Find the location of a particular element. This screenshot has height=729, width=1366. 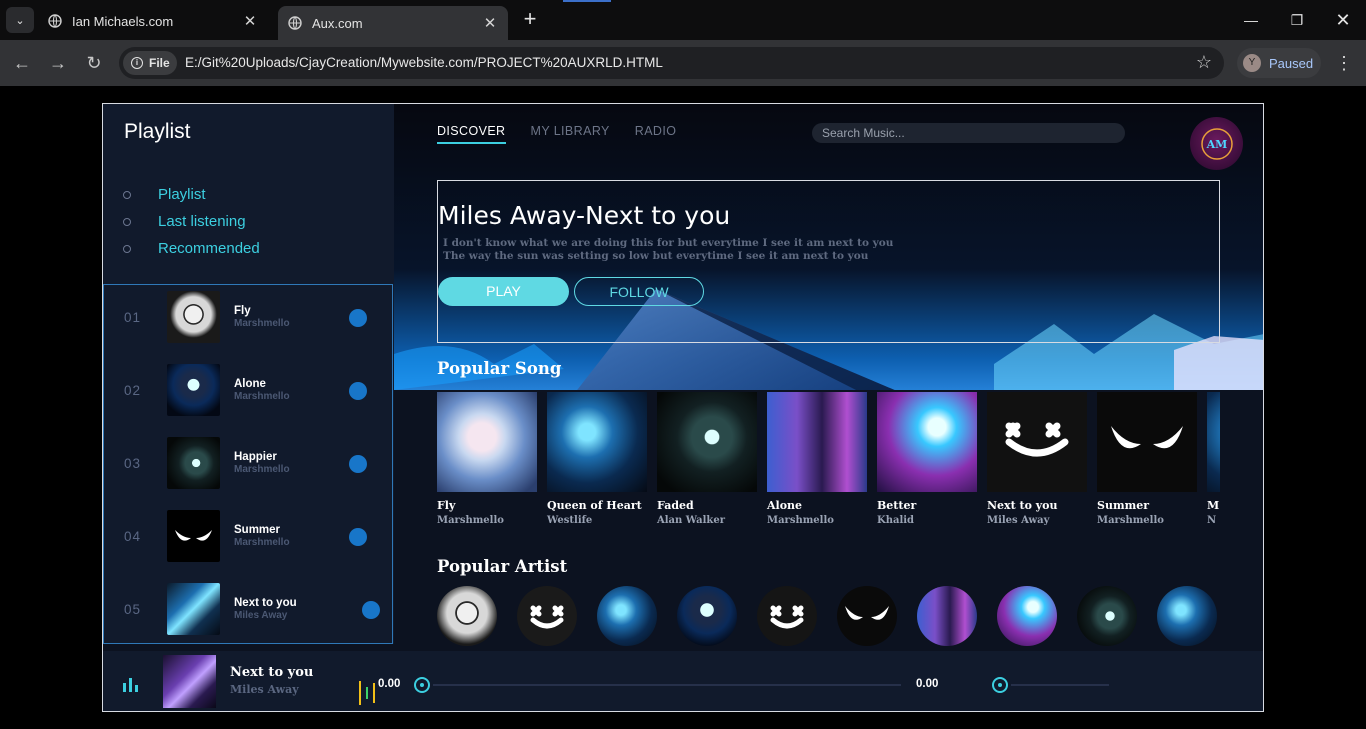

sidebar-title: Playlist is located at coordinates (157, 131).